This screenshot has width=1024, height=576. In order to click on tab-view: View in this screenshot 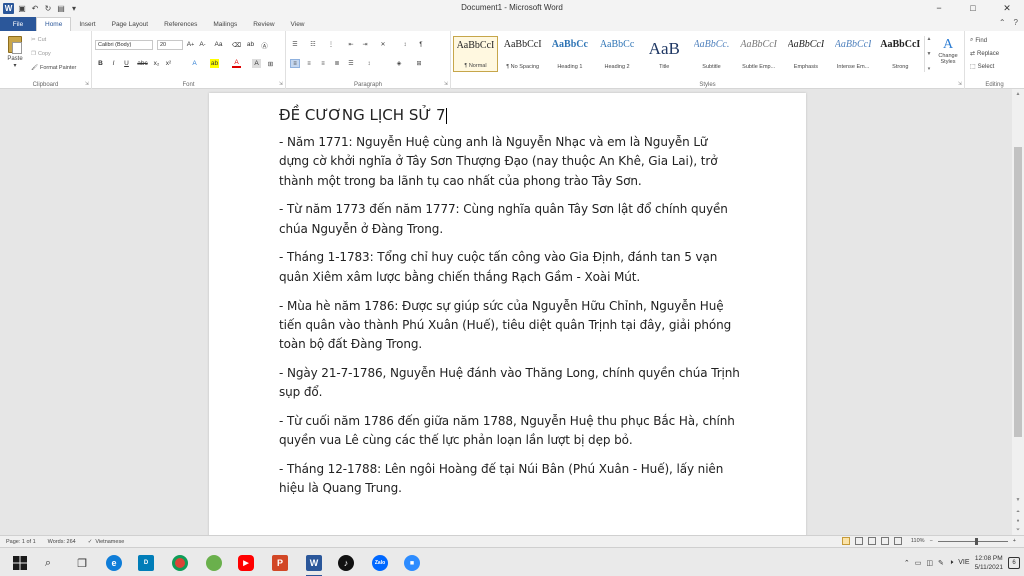, I will do `click(298, 24)`.